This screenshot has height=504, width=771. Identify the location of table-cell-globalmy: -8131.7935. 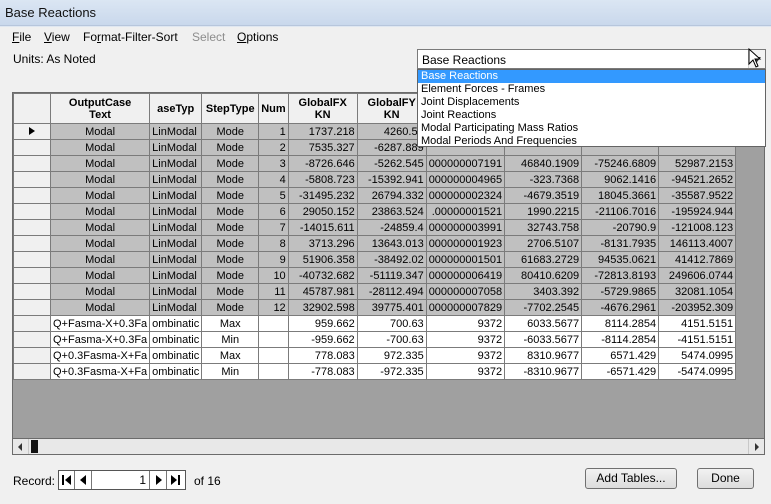
(620, 243).